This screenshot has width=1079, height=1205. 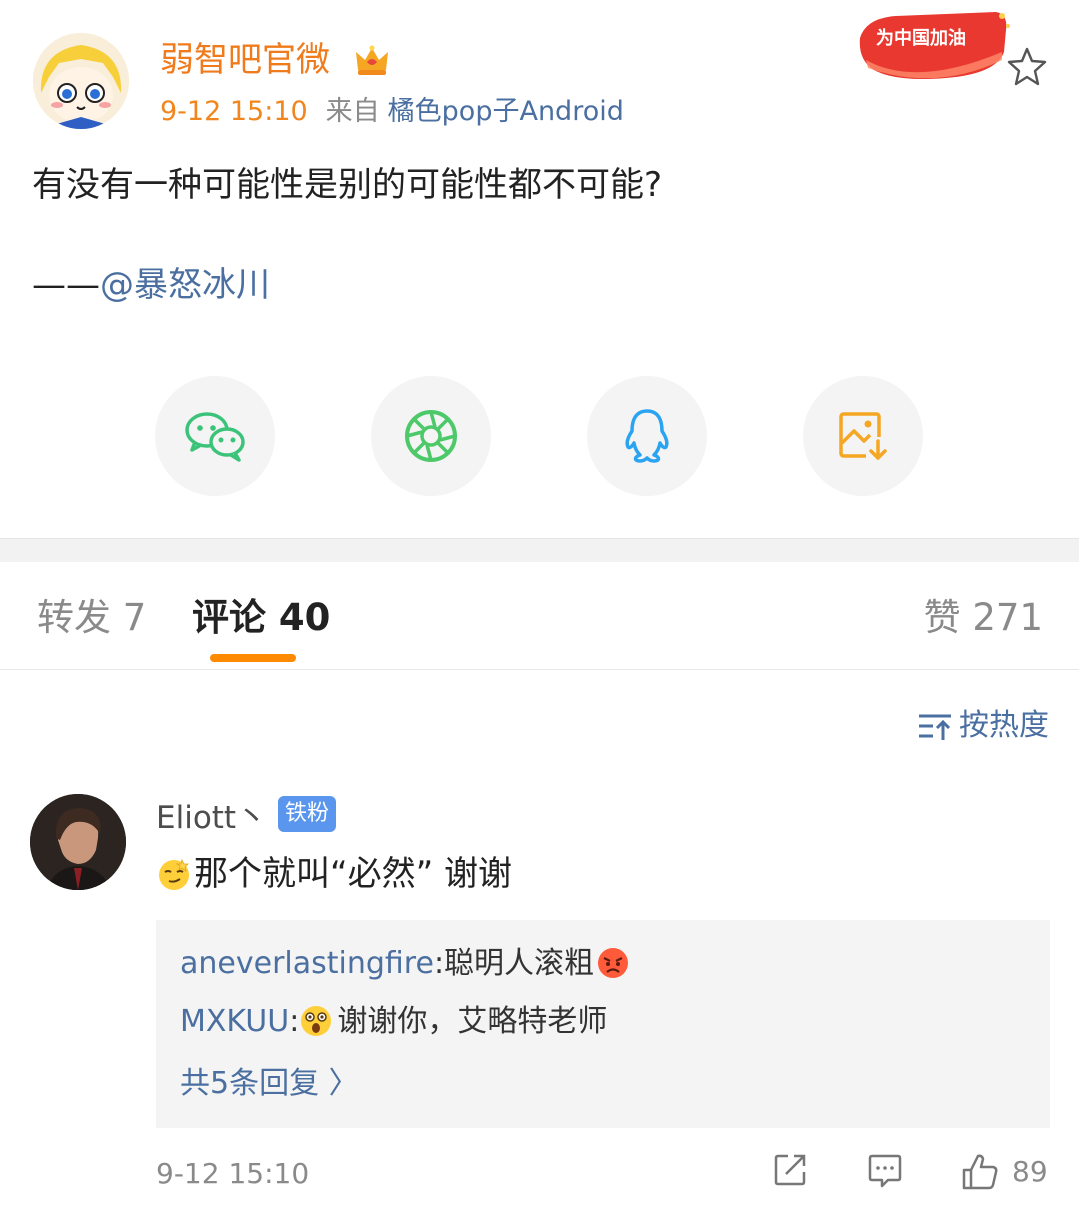 I want to click on reply-text: 聪明人滚粗, so click(x=519, y=963).